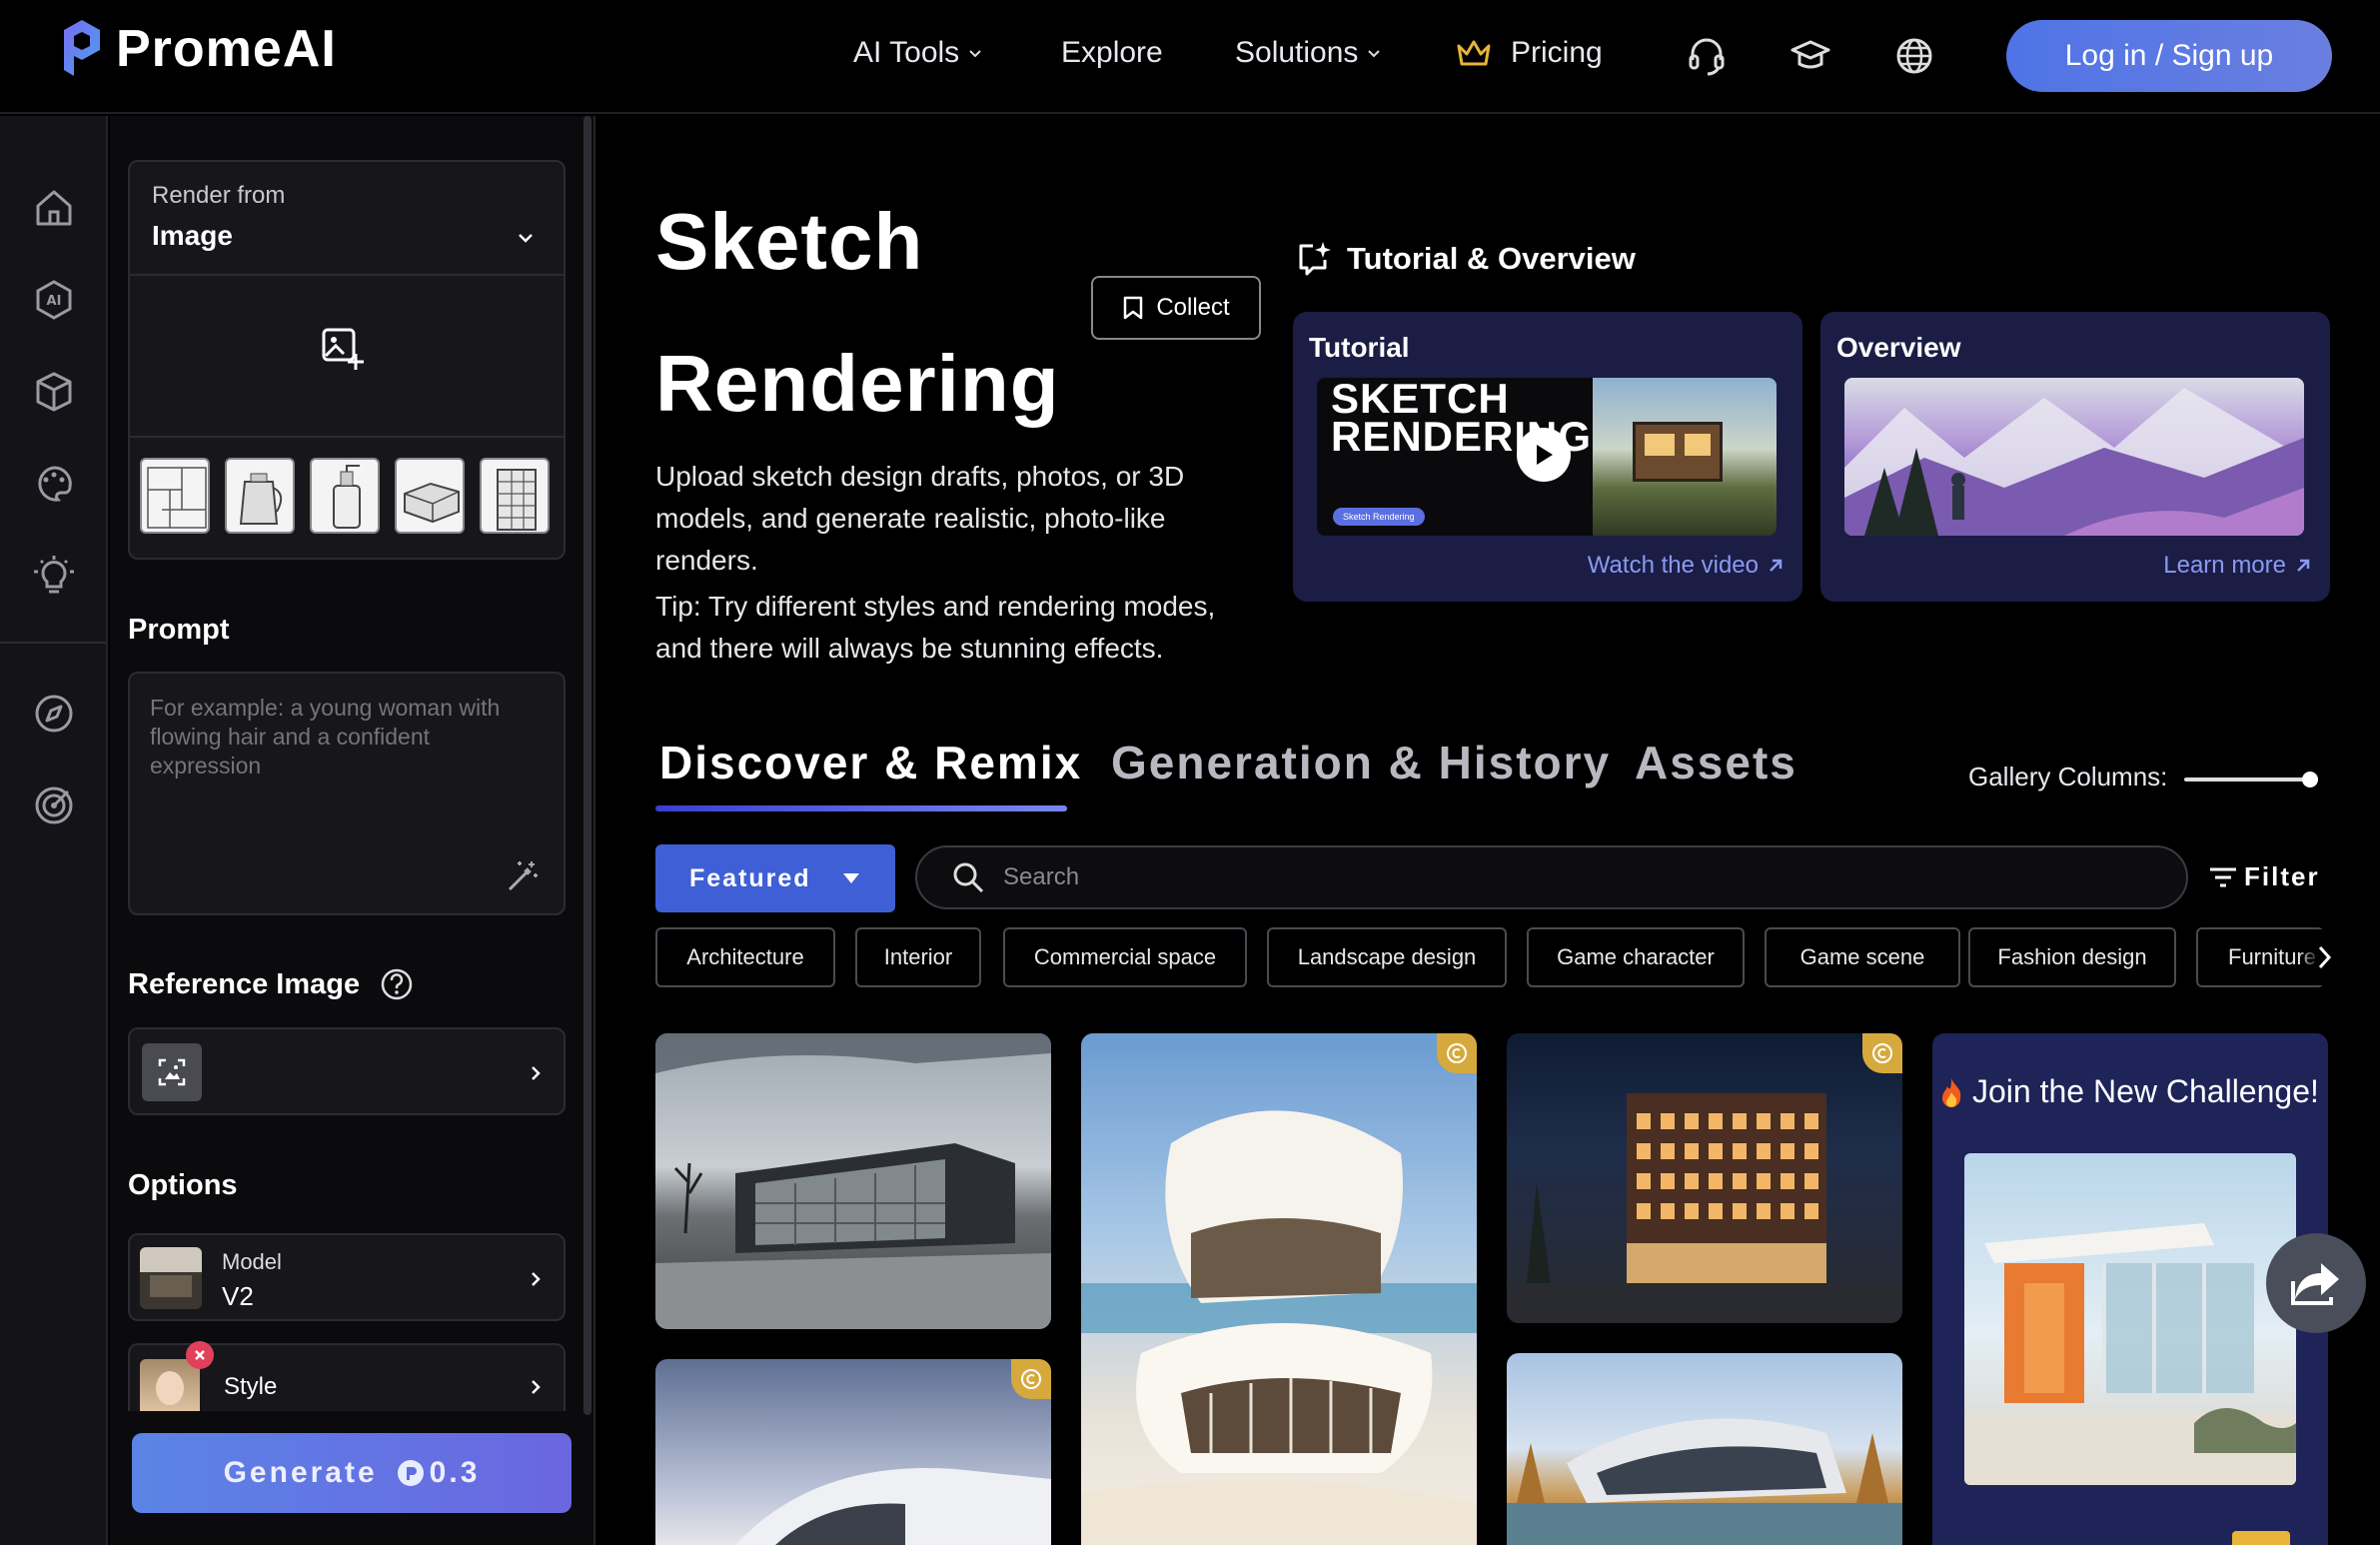  What do you see at coordinates (271, 984) in the screenshot?
I see `reference-image-heading: Reference Image` at bounding box center [271, 984].